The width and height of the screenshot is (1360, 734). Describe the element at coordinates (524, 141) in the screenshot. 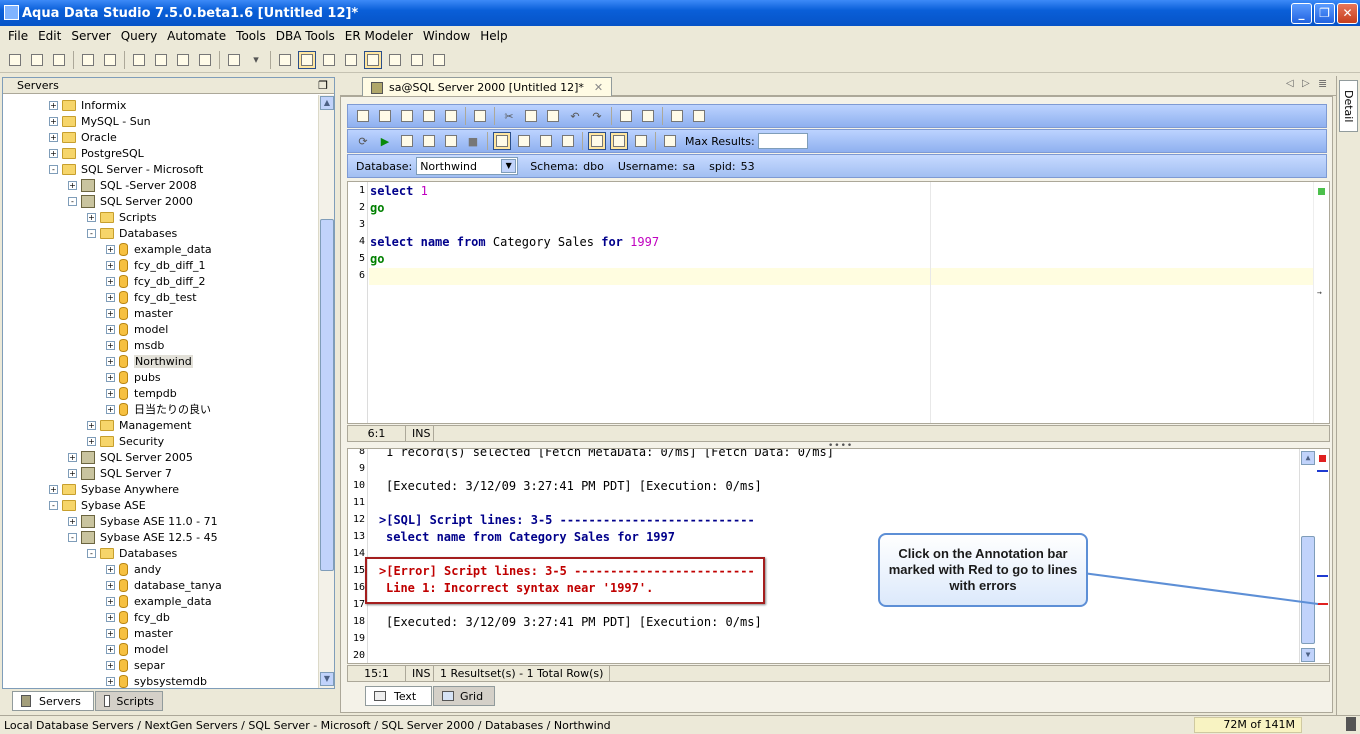

I see `commit-icon` at that location.